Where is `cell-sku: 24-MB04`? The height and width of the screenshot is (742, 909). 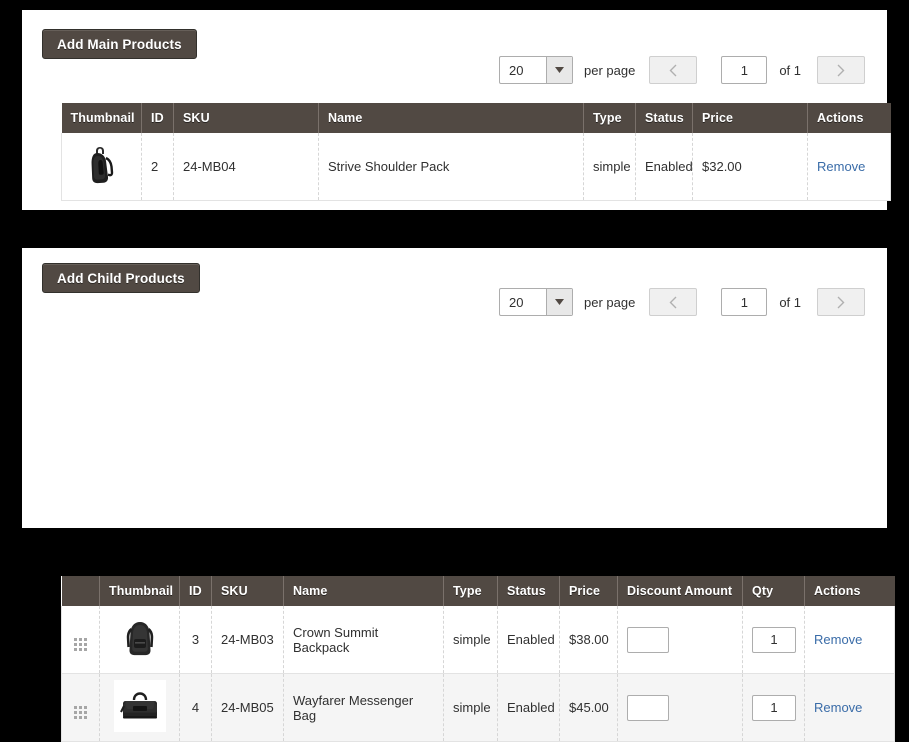 cell-sku: 24-MB04 is located at coordinates (246, 167).